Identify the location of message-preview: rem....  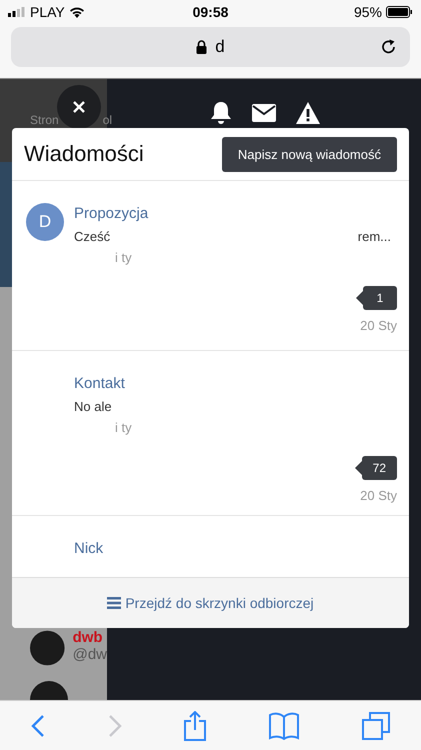
(374, 237).